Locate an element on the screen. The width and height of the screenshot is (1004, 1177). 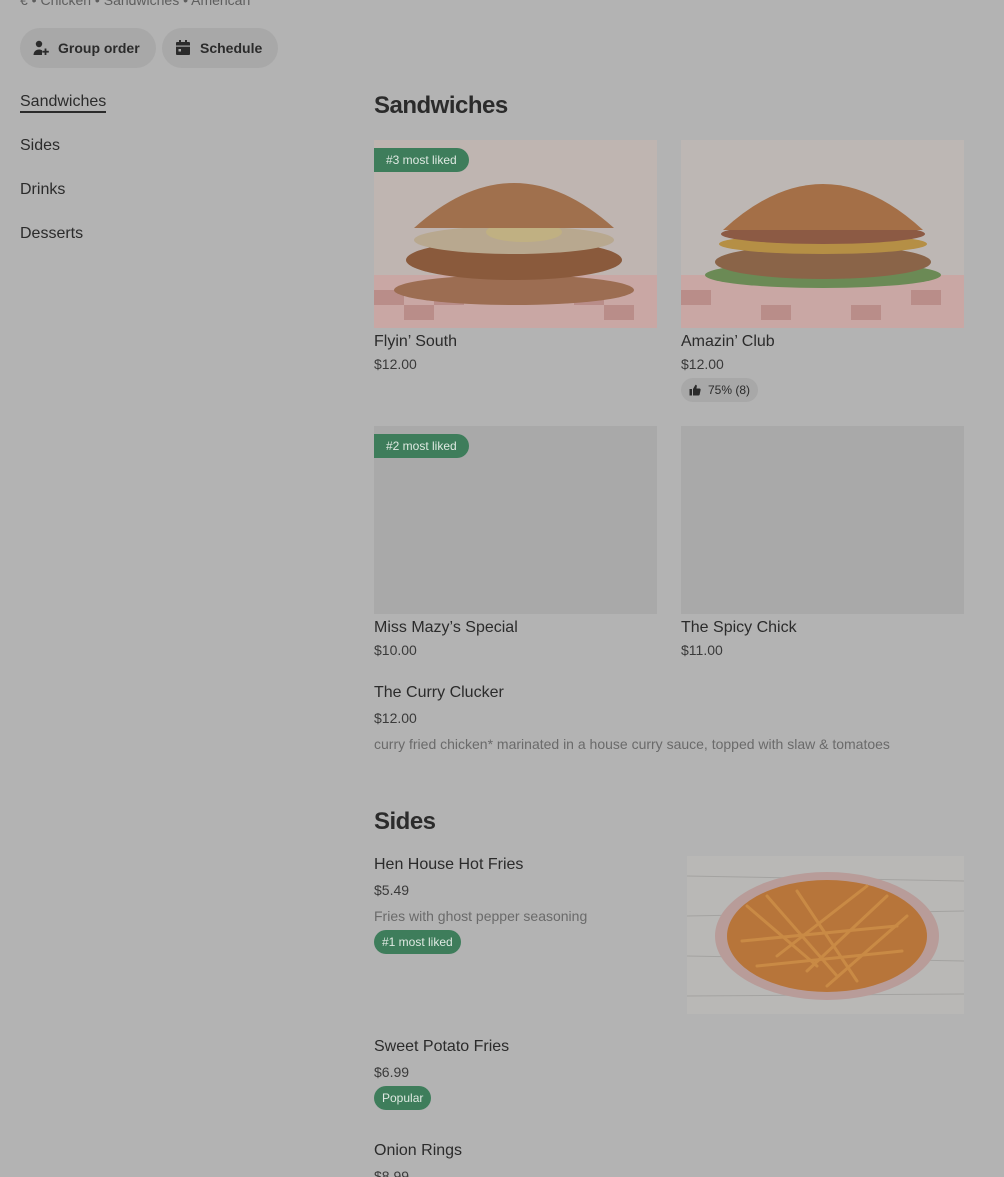
item-price: $5.49 is located at coordinates (392, 890).